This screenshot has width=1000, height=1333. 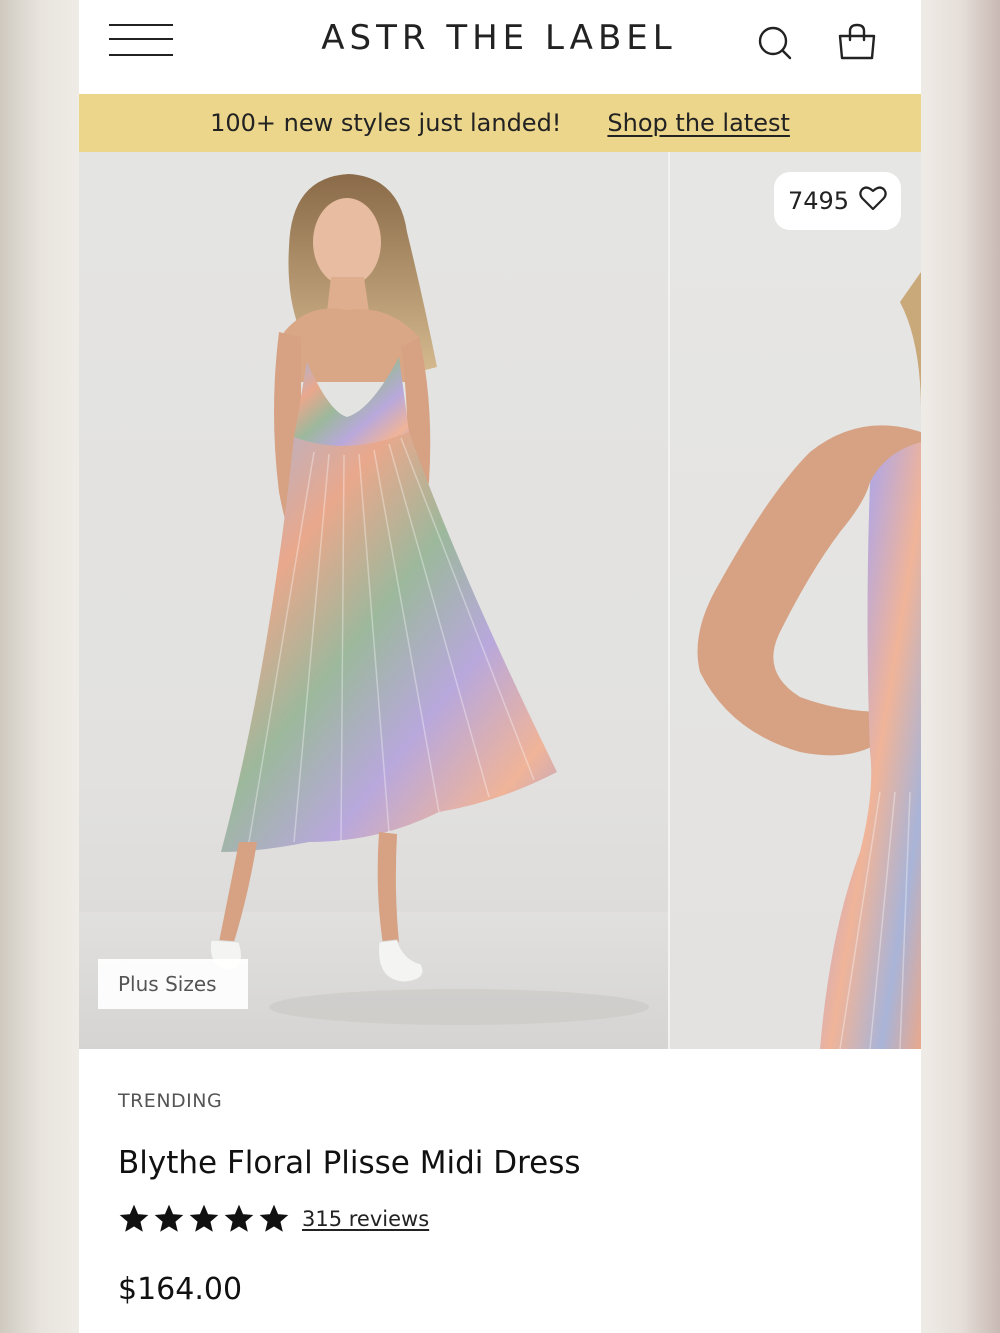 What do you see at coordinates (818, 201) in the screenshot?
I see `like-count: 7495` at bounding box center [818, 201].